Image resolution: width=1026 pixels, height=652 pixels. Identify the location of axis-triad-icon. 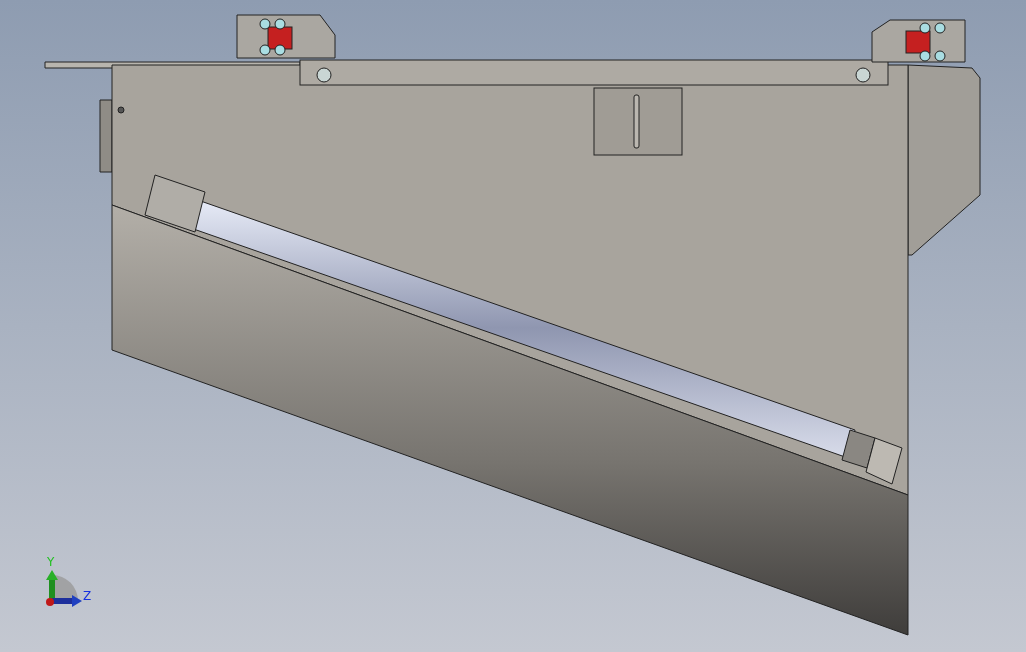
(64, 588).